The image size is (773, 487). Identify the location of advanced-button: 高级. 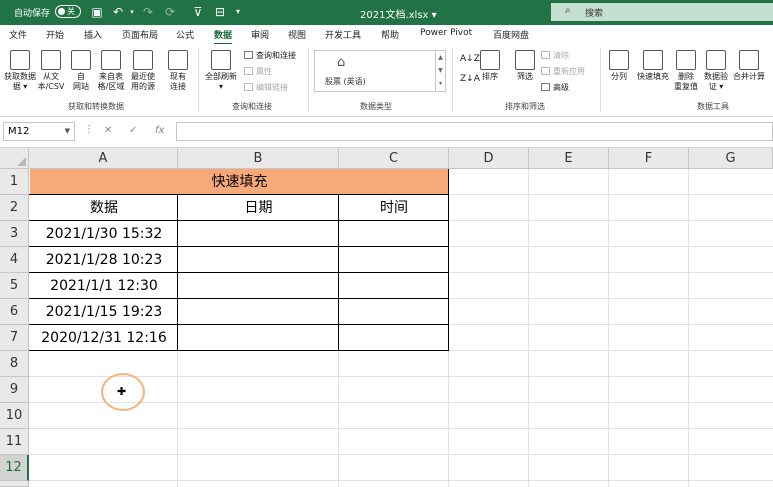
(555, 88).